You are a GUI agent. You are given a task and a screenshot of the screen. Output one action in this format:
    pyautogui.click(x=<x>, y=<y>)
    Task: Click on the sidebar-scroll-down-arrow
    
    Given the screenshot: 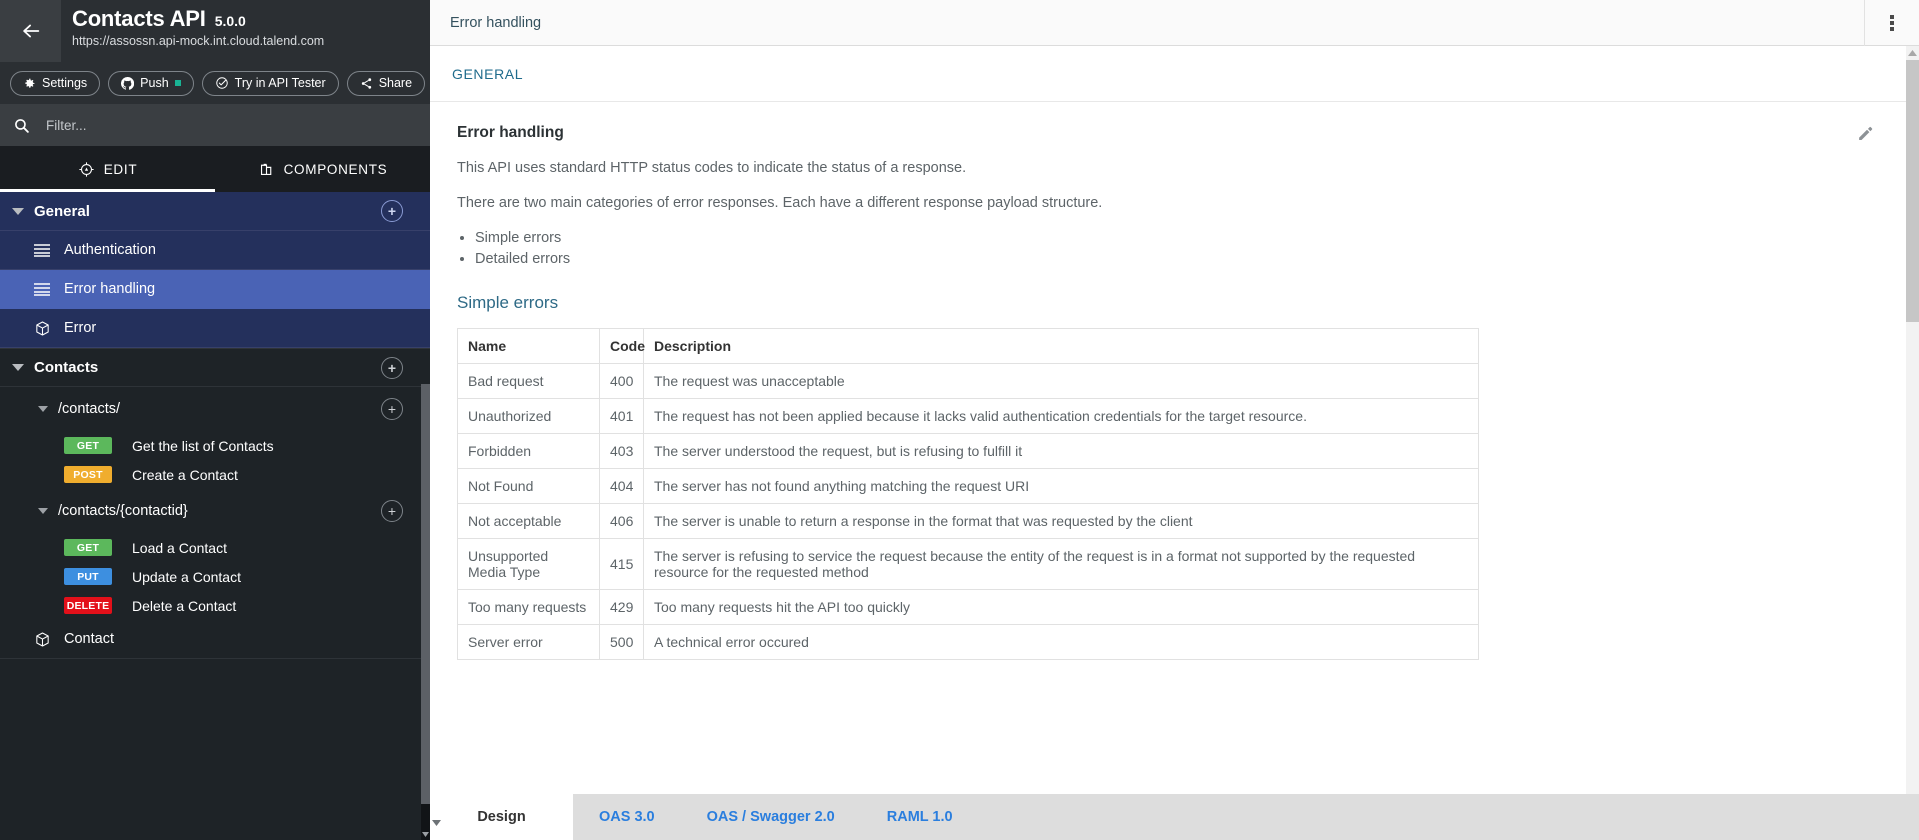 What is the action you would take?
    pyautogui.click(x=425, y=834)
    